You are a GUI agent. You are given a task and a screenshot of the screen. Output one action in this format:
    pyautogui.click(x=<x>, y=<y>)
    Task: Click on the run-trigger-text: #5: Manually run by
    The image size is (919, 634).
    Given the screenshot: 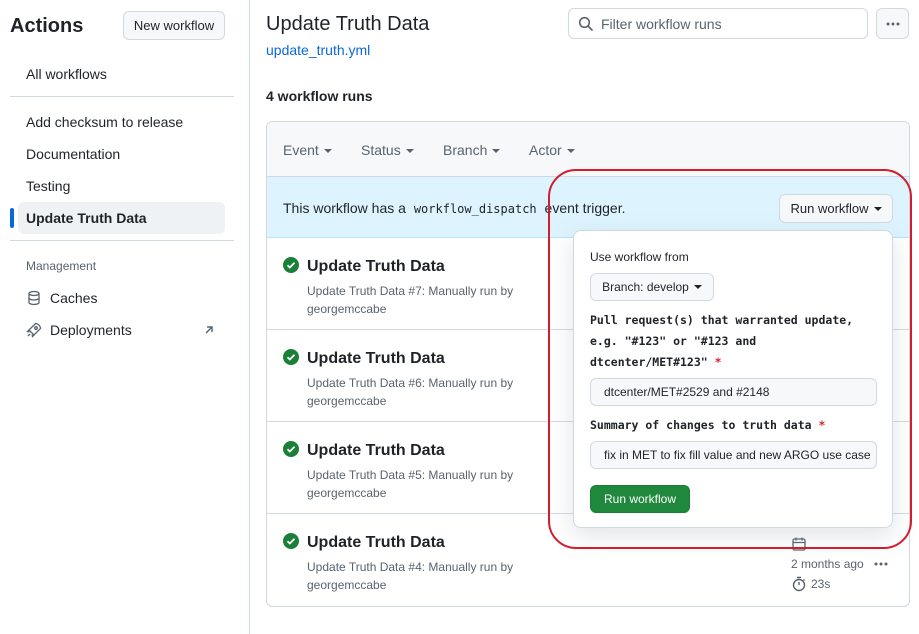 What is the action you would take?
    pyautogui.click(x=461, y=475)
    